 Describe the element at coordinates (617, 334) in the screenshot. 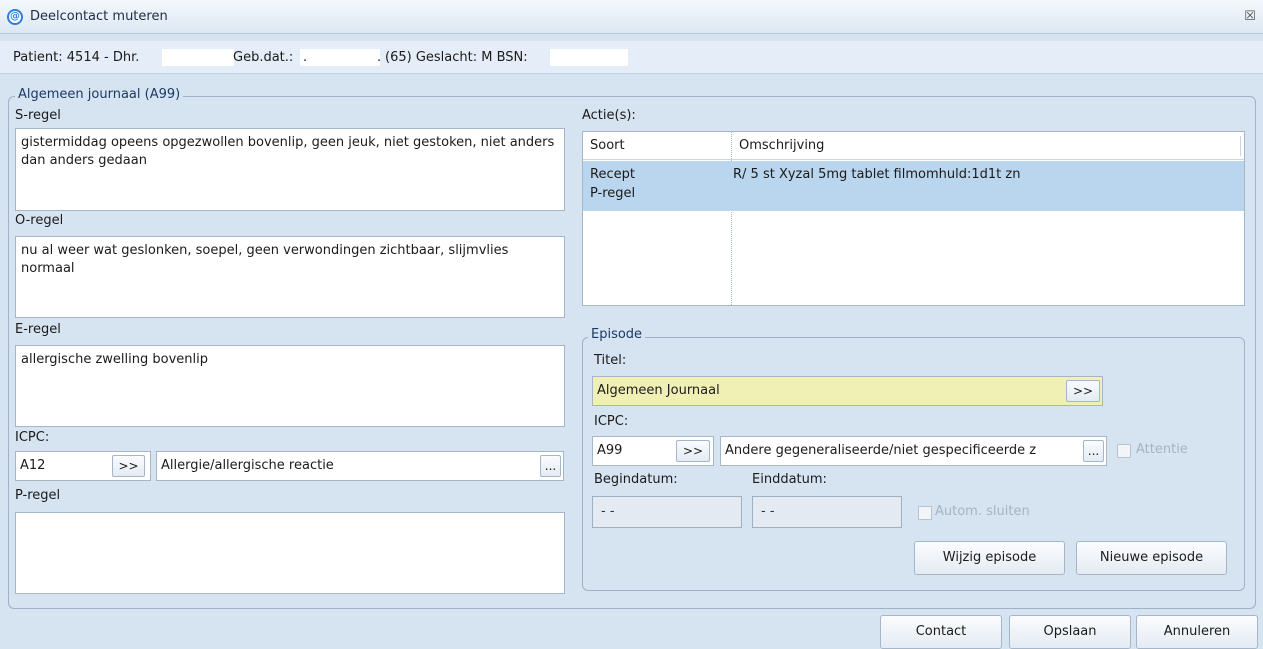

I see `episode-legend: Episode` at that location.